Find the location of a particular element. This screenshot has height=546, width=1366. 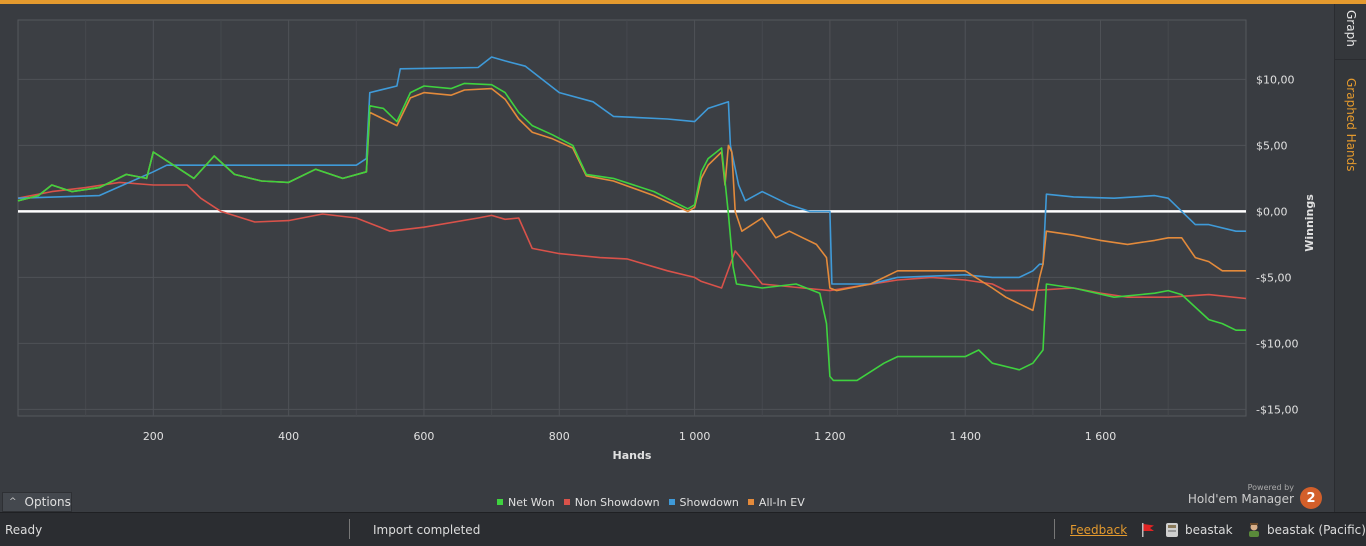

brand-block: Powered by Hold'em Manager 2 is located at coordinates (1253, 497).